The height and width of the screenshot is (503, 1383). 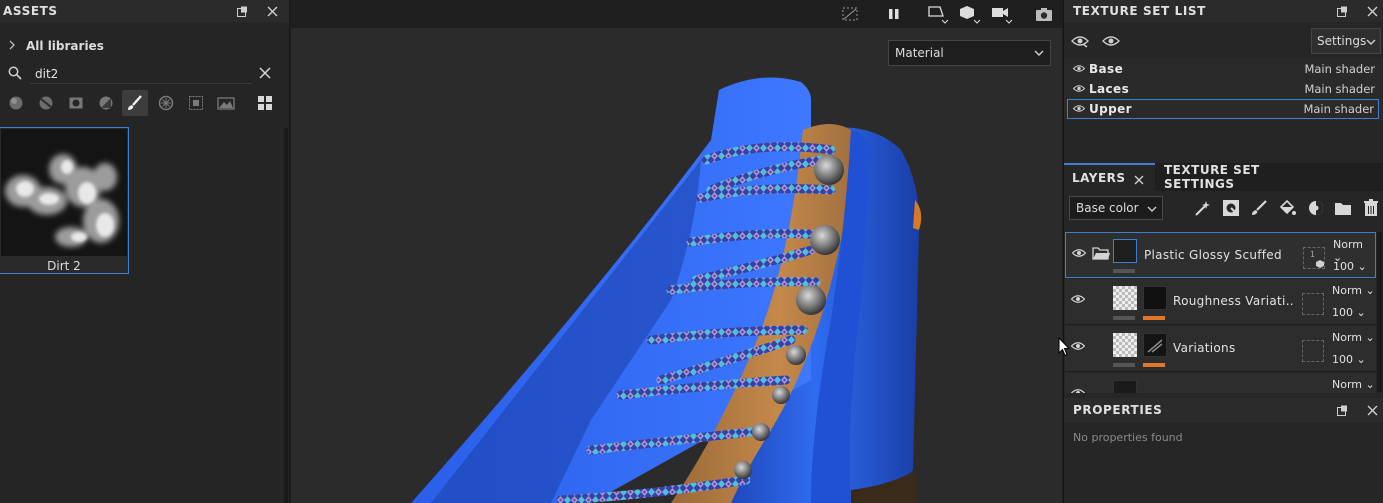 I want to click on add-effect-icon, so click(x=1231, y=208).